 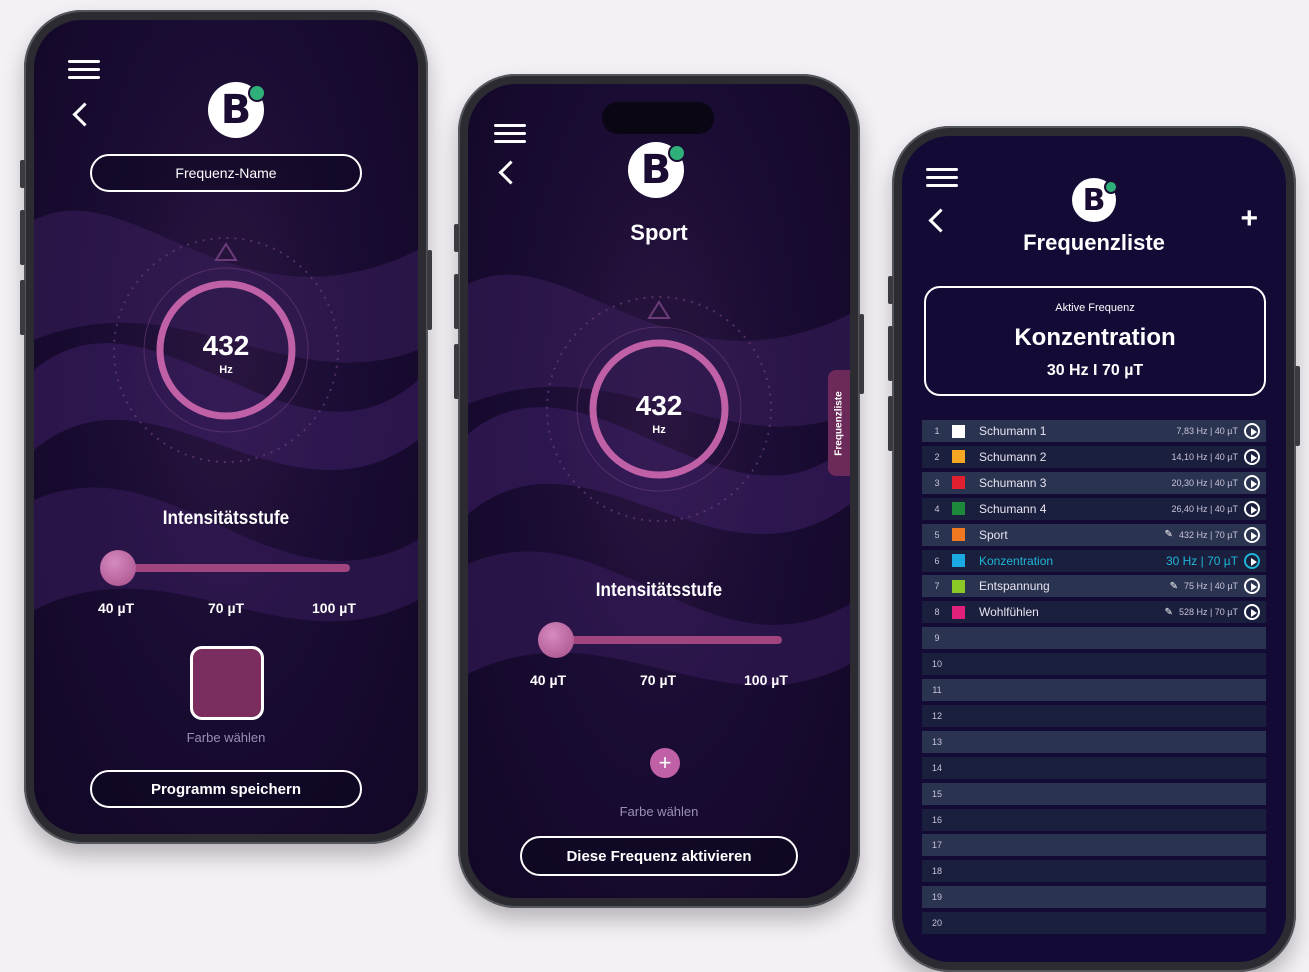 What do you see at coordinates (1208, 534) in the screenshot?
I see `row-value: 432 Hz | 70 µT` at bounding box center [1208, 534].